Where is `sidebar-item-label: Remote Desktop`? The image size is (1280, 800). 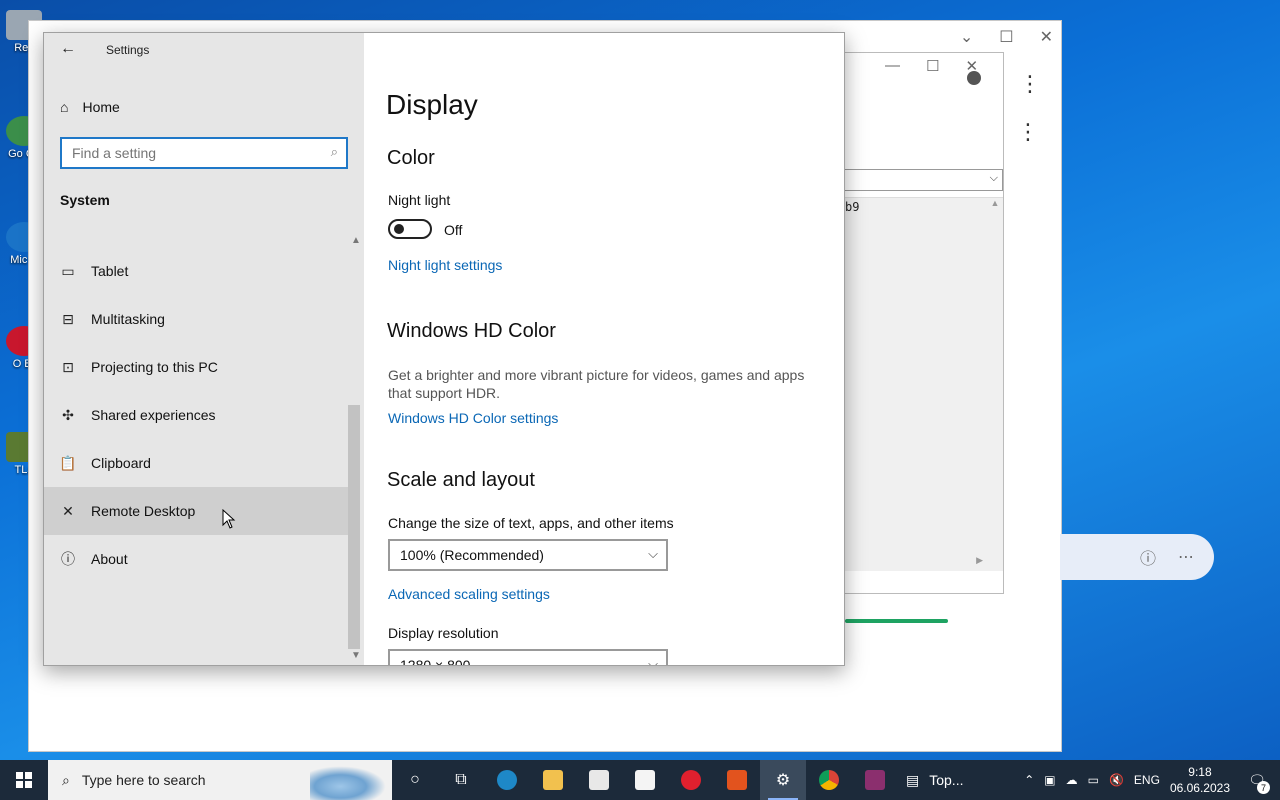
sidebar-item-label: Remote Desktop is located at coordinates (143, 511).